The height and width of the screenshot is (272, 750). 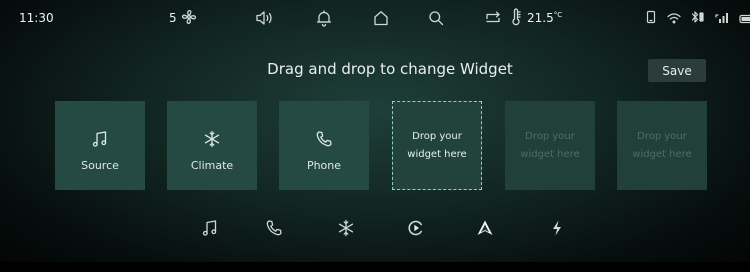 What do you see at coordinates (677, 70) in the screenshot?
I see `save-button: Save` at bounding box center [677, 70].